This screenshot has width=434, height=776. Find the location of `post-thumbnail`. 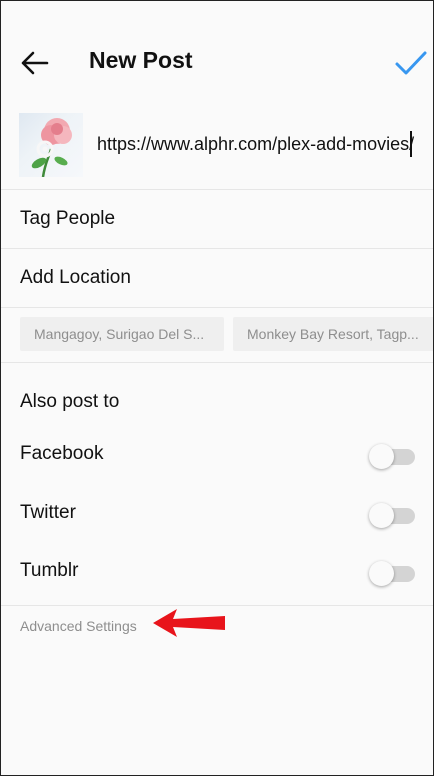

post-thumbnail is located at coordinates (51, 145).